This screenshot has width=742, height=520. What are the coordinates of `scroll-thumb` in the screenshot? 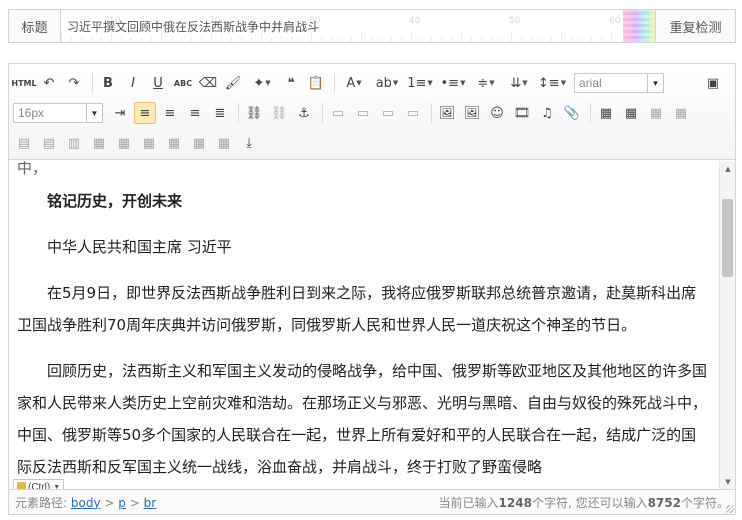 It's located at (727, 238).